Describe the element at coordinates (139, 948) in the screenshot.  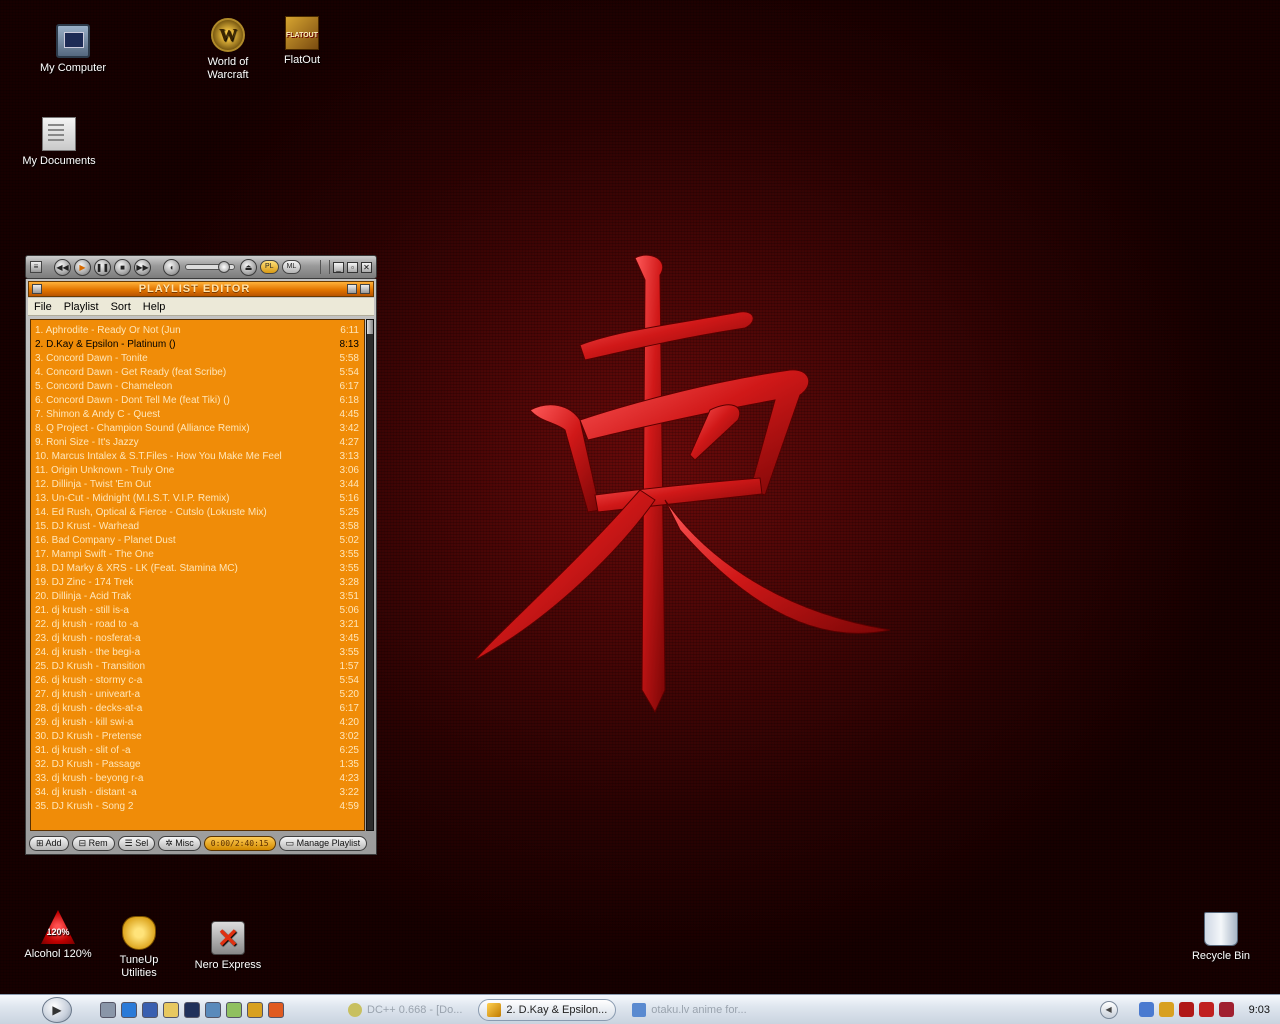
I see `desktop-icon-tuneup-utilities: TuneUp Utilities` at that location.